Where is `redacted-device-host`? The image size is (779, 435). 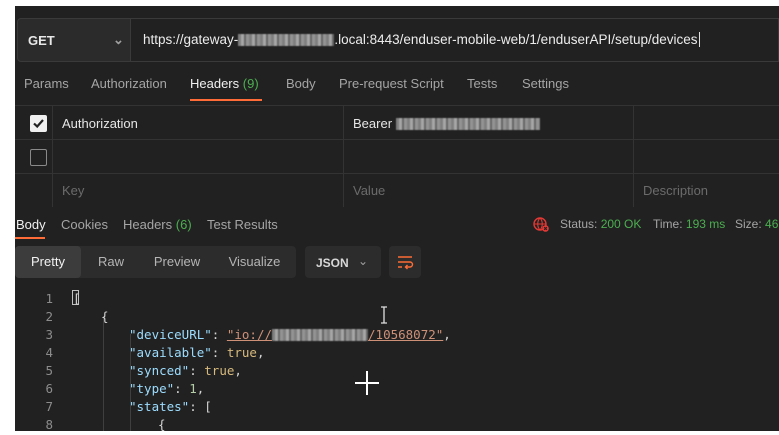 redacted-device-host is located at coordinates (320, 335).